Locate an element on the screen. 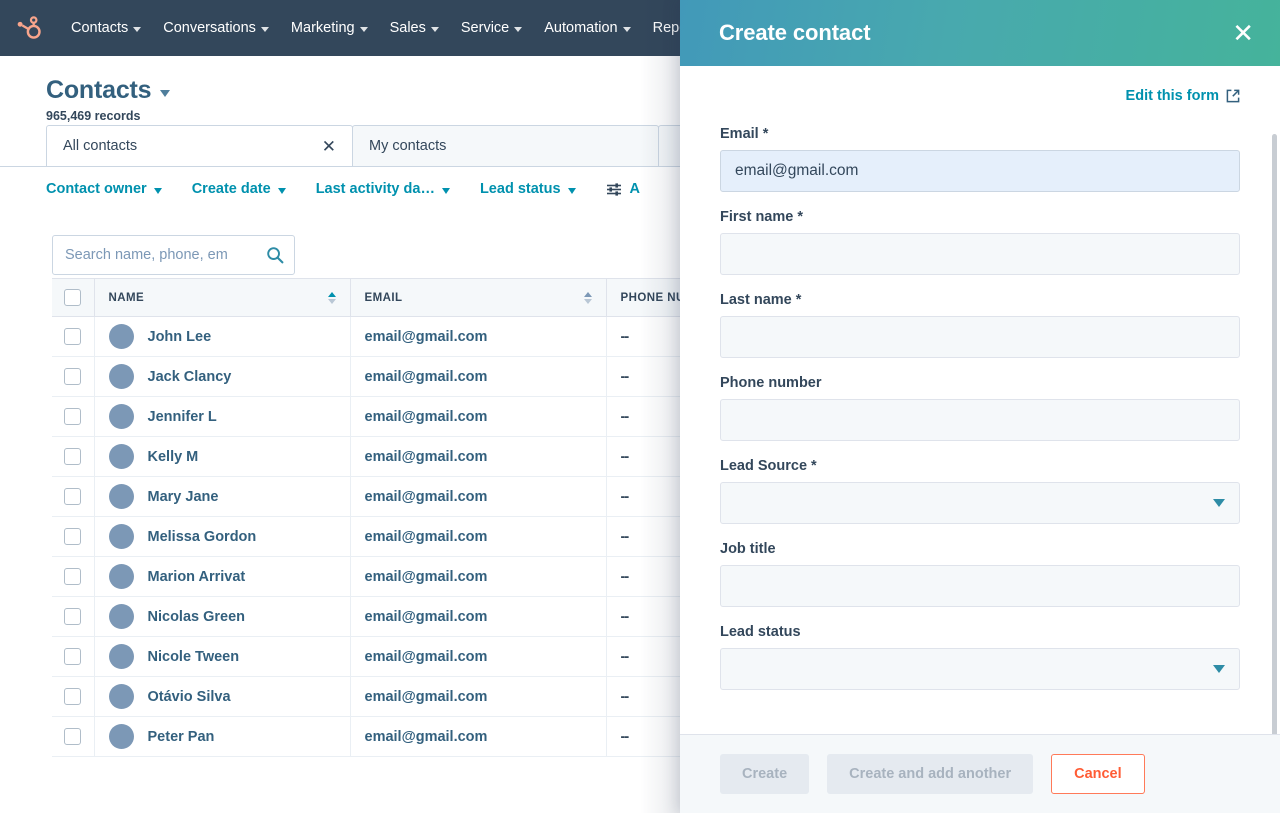 The height and width of the screenshot is (813, 1280). search-container: Search name, phone, em is located at coordinates (173, 255).